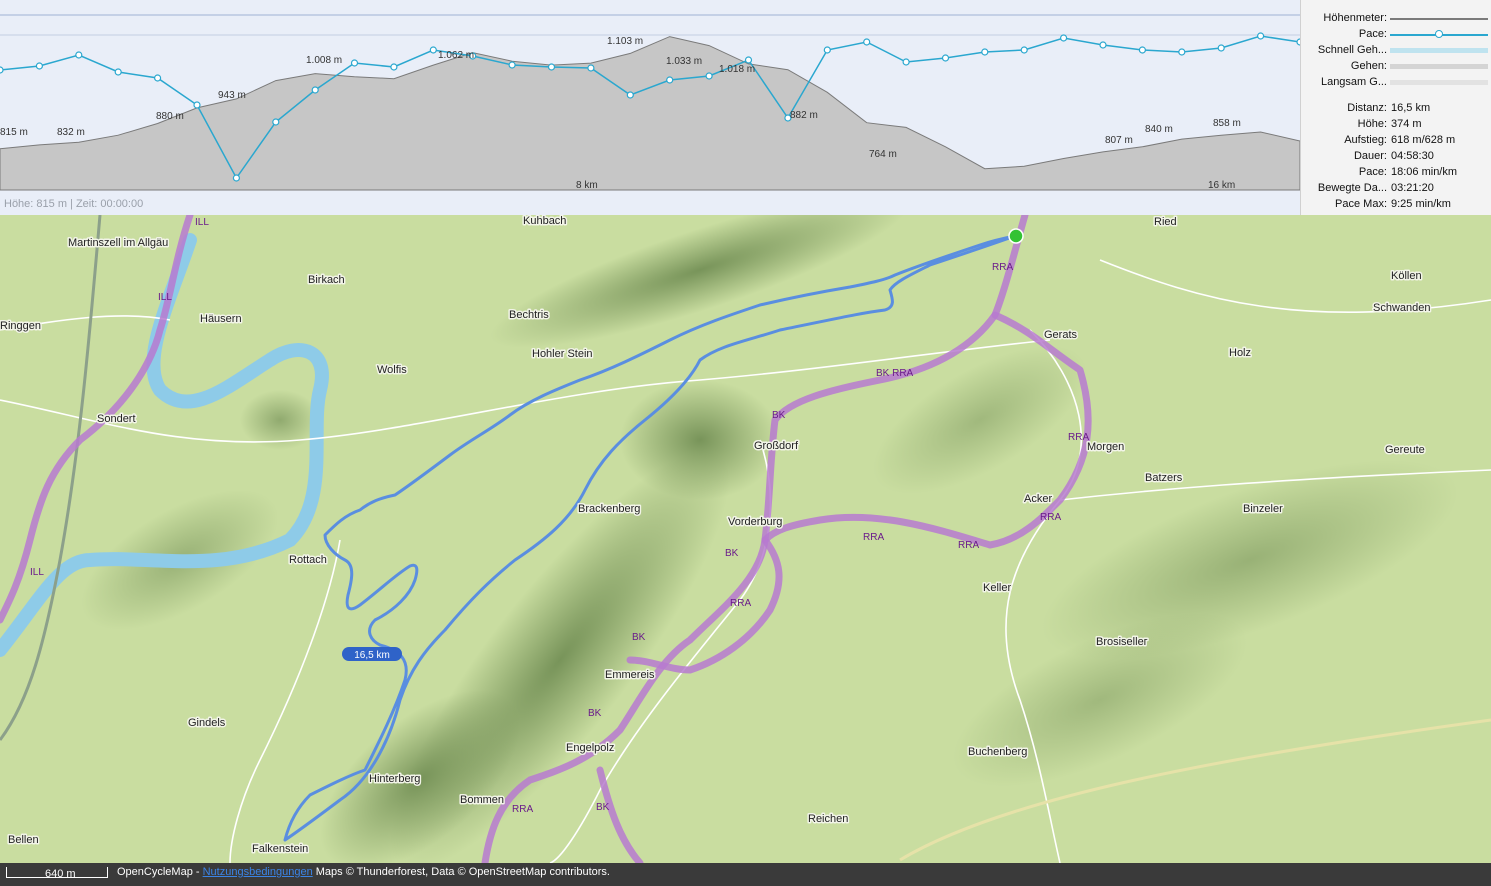 This screenshot has height=886, width=1491. What do you see at coordinates (394, 779) in the screenshot?
I see `place-label: Hinterberg` at bounding box center [394, 779].